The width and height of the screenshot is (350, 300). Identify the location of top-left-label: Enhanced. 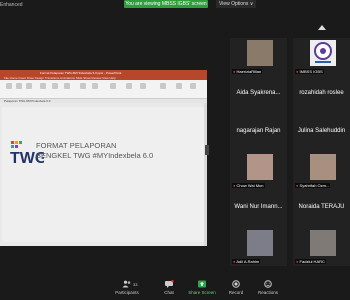
(11, 5).